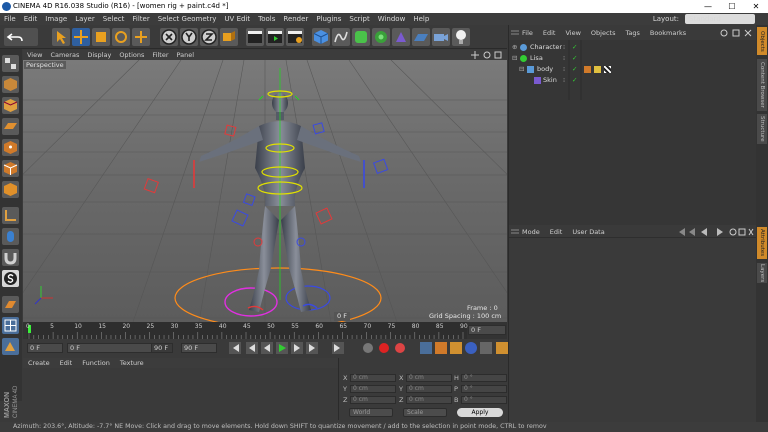 This screenshot has height=432, width=768. What do you see at coordinates (373, 400) in the screenshot?
I see `coord-pos-z-field: 0 cm` at bounding box center [373, 400].